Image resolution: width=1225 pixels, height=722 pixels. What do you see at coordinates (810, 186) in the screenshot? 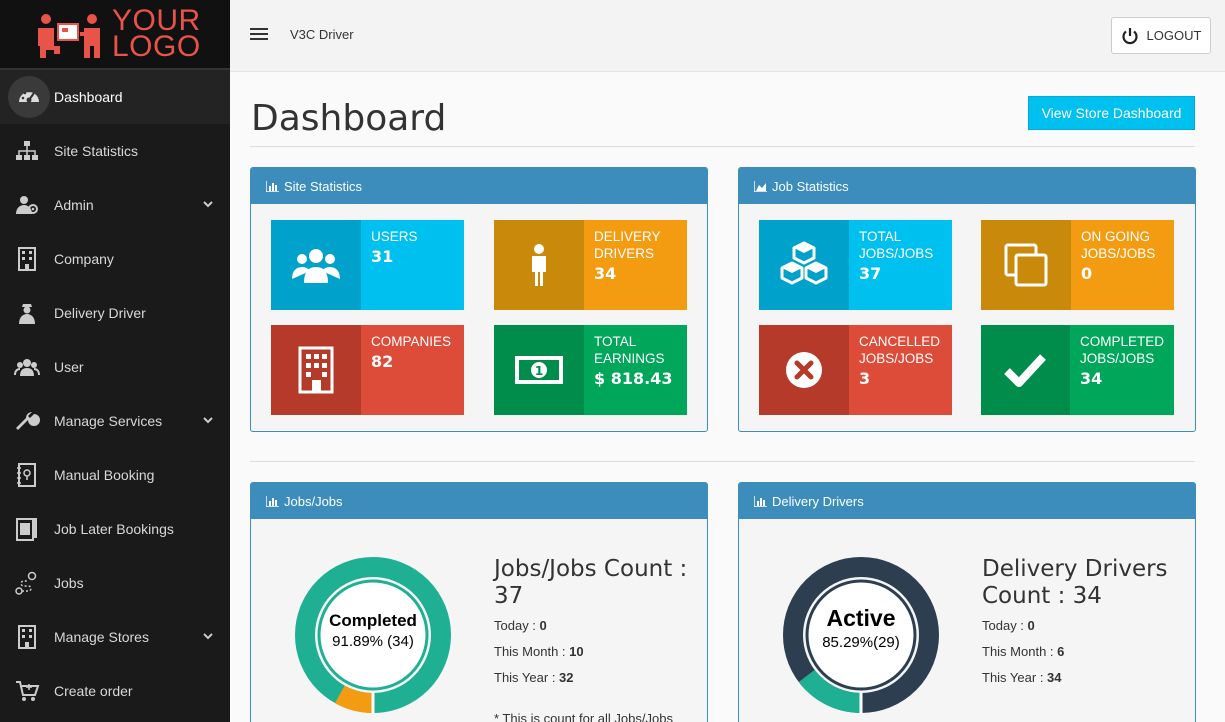
I see `panel-title: Job Statistics` at bounding box center [810, 186].